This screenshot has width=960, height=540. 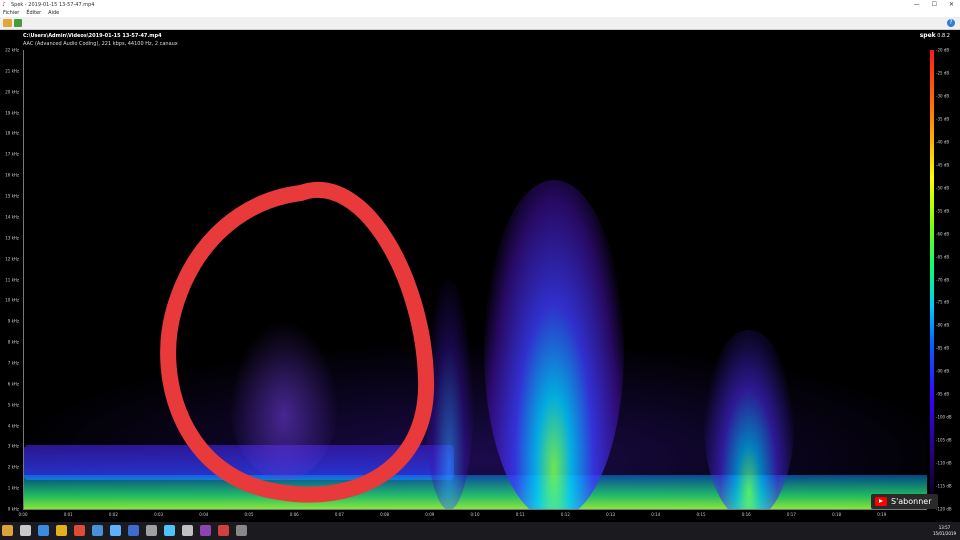 I want to click on db-tick-label: -50 dB, so click(x=943, y=188).